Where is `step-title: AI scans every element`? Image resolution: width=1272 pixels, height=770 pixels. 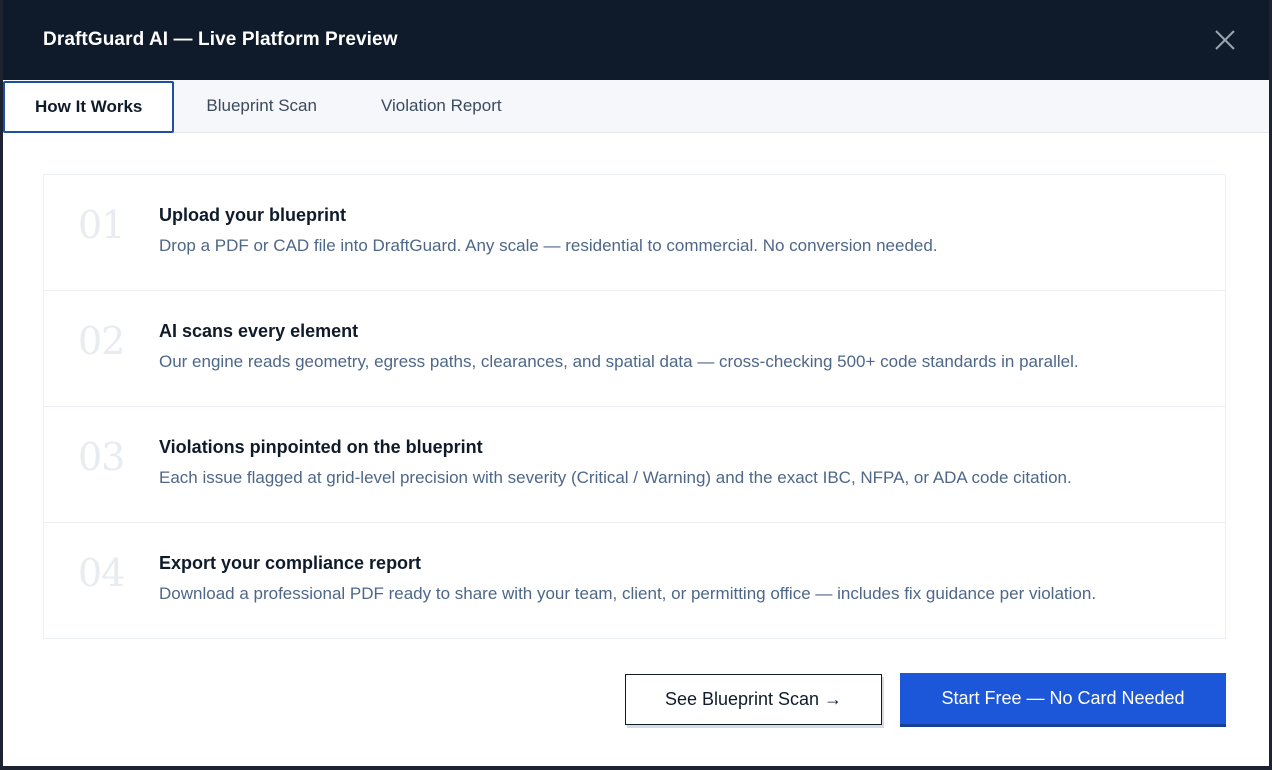 step-title: AI scans every element is located at coordinates (259, 331).